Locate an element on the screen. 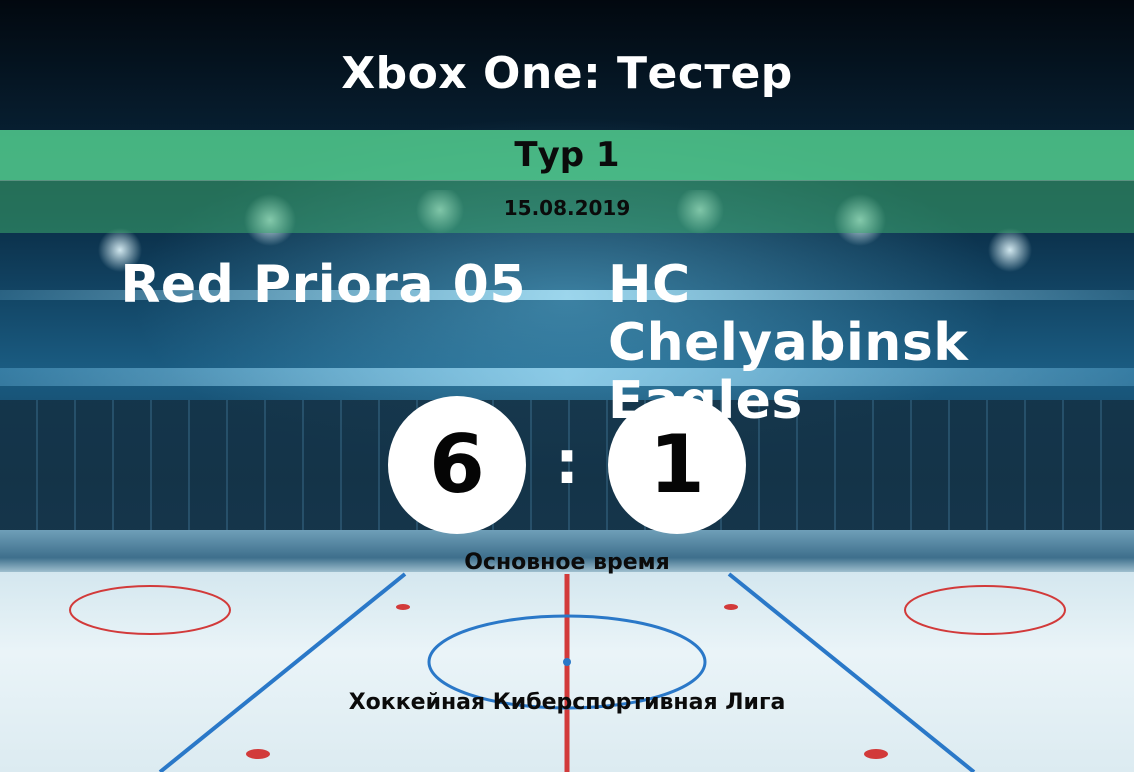  blue-line-left is located at coordinates (282, 672).